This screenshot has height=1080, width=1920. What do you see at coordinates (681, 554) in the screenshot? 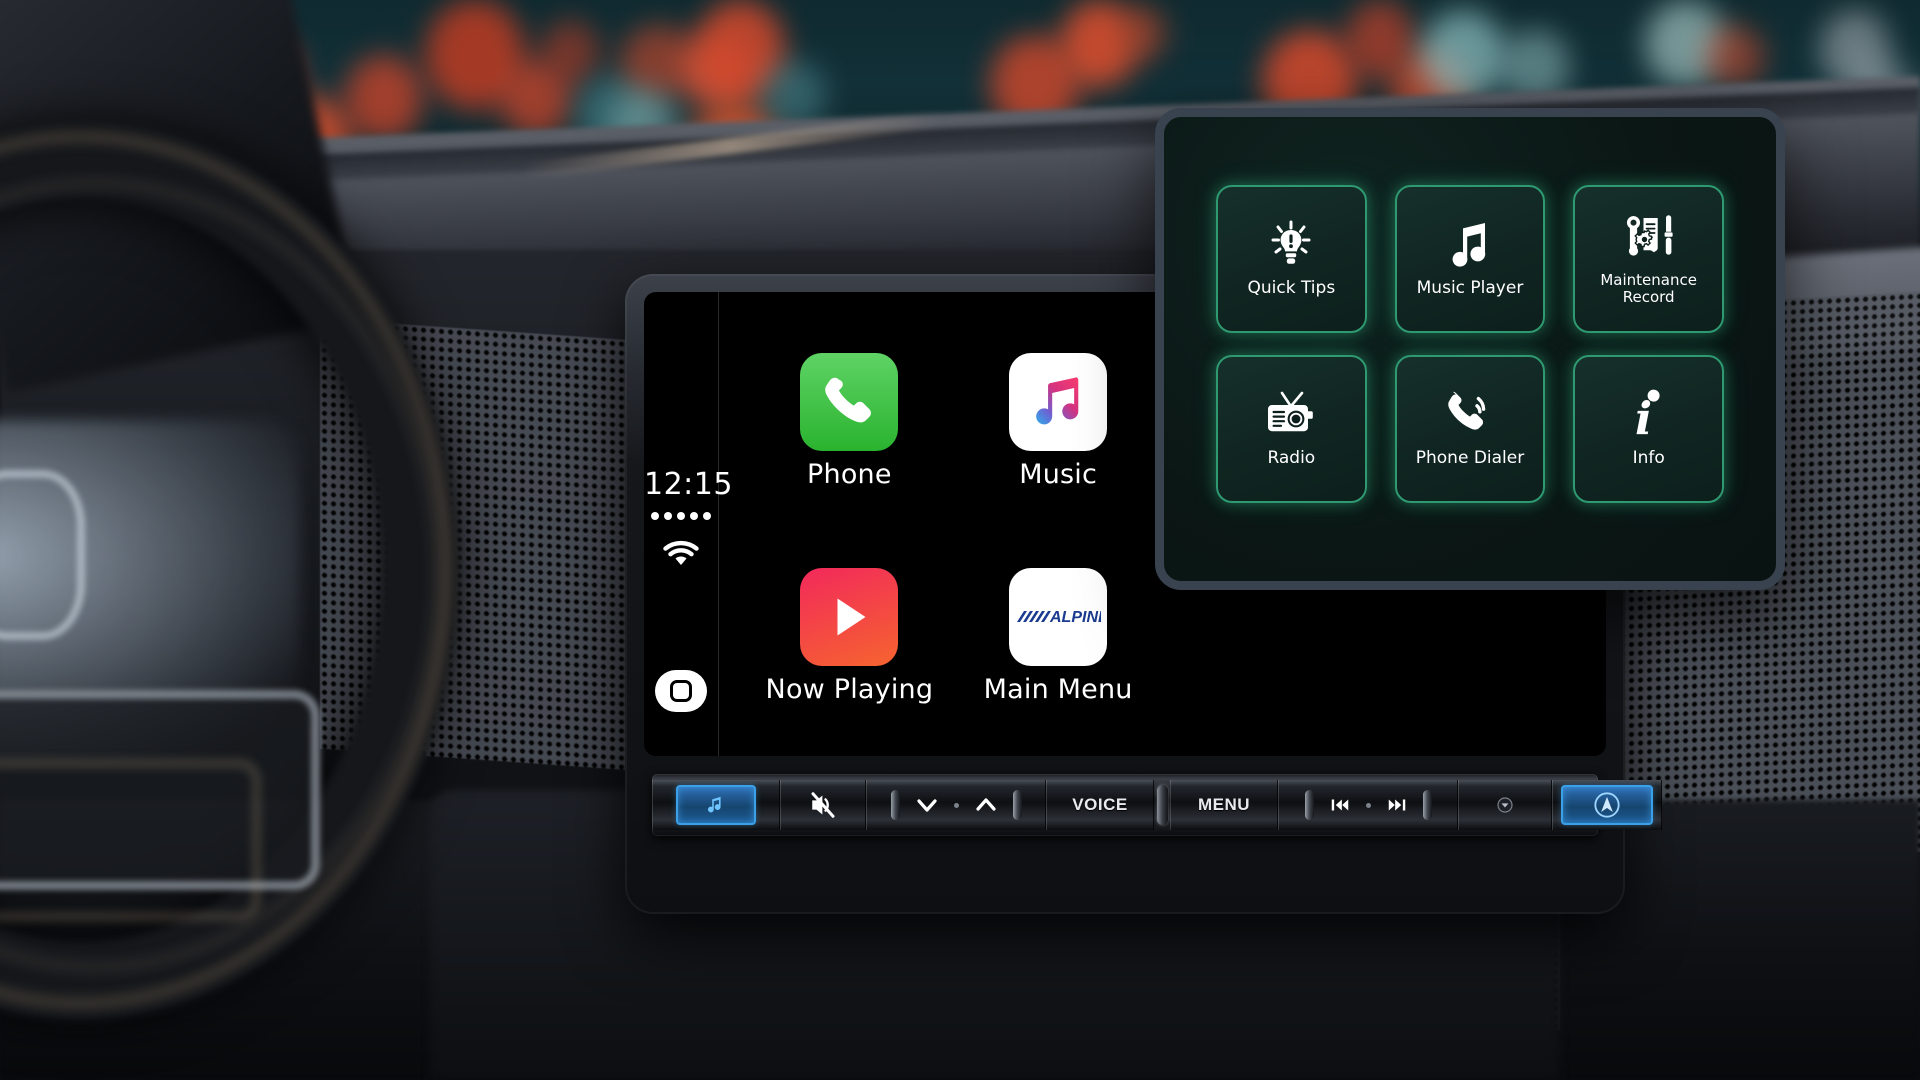
I see `wifi-icon` at bounding box center [681, 554].